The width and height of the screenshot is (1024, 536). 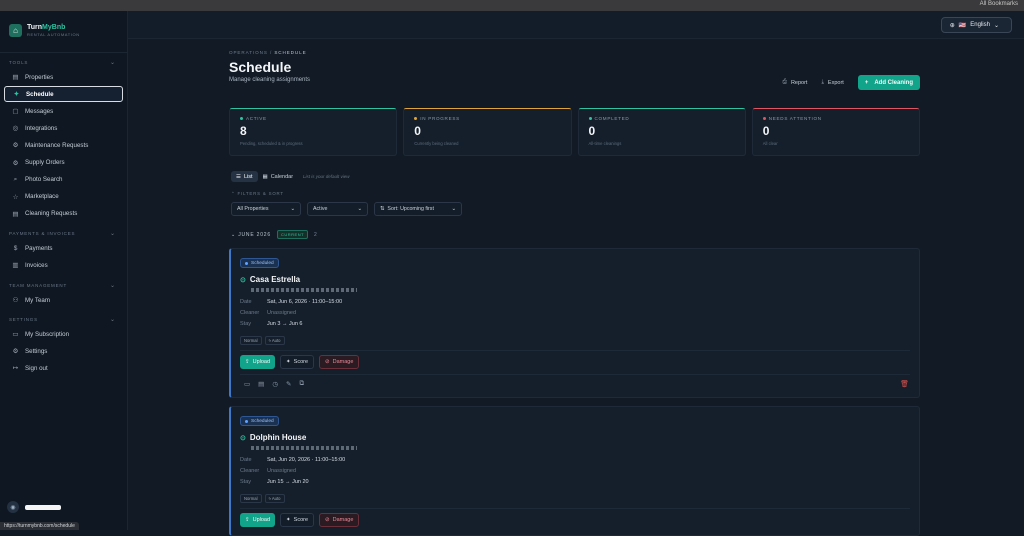 What do you see at coordinates (980, 25) in the screenshot?
I see `language-label: English` at bounding box center [980, 25].